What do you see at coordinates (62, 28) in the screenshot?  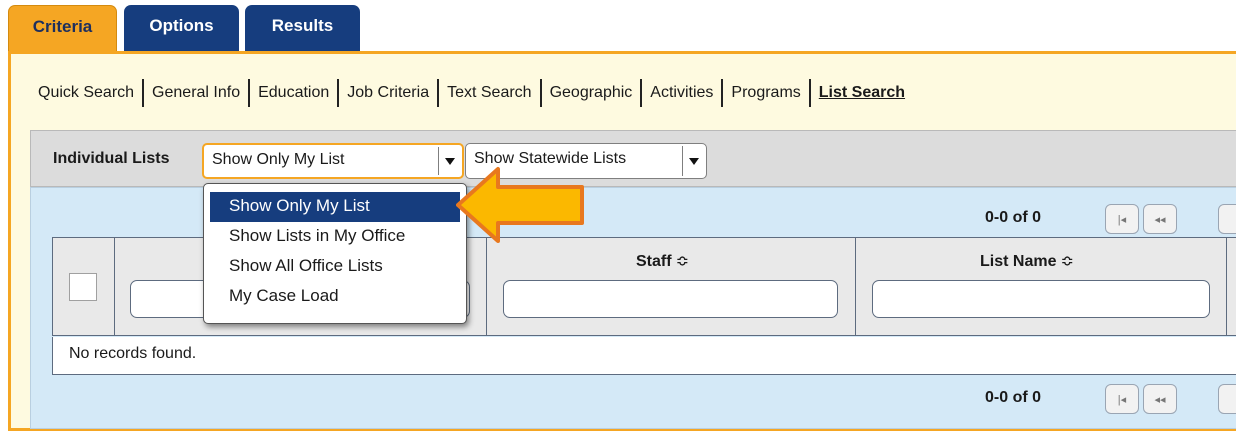 I see `tab-criteria: Criteria` at bounding box center [62, 28].